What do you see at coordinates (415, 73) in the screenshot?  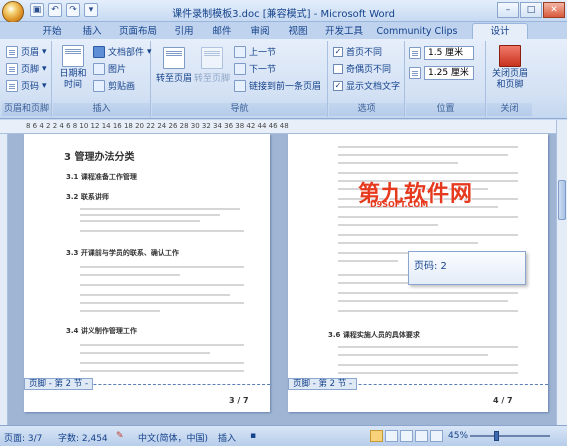 I see `footer-position-icon` at bounding box center [415, 73].